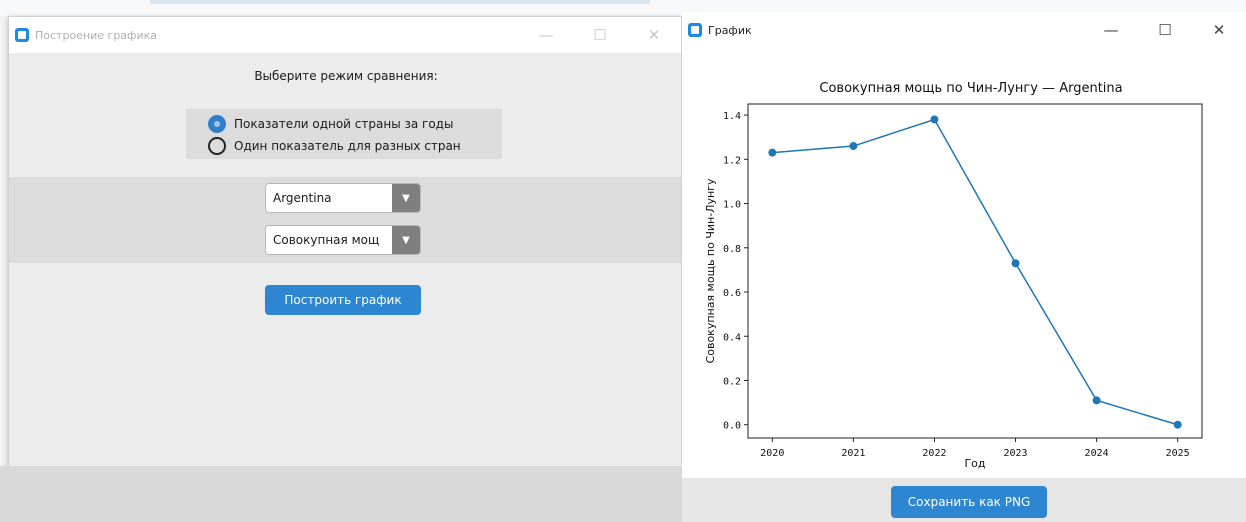 The height and width of the screenshot is (522, 1246). What do you see at coordinates (964, 30) in the screenshot?
I see `right-titlebar: График — ☐ ✕` at bounding box center [964, 30].